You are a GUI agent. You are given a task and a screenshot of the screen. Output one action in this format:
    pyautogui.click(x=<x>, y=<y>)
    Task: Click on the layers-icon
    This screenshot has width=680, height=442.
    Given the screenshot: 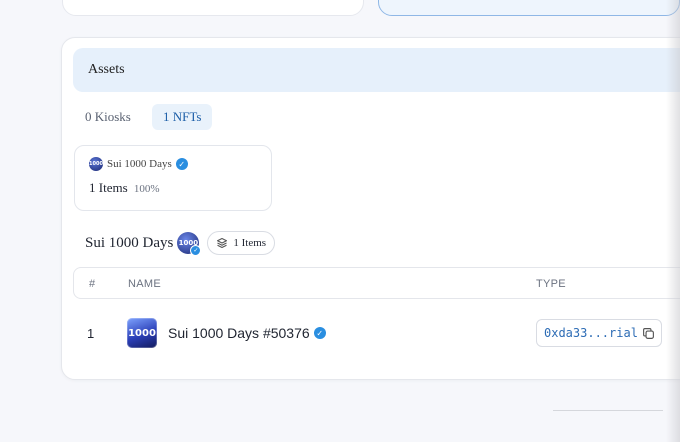 What is the action you would take?
    pyautogui.click(x=222, y=243)
    